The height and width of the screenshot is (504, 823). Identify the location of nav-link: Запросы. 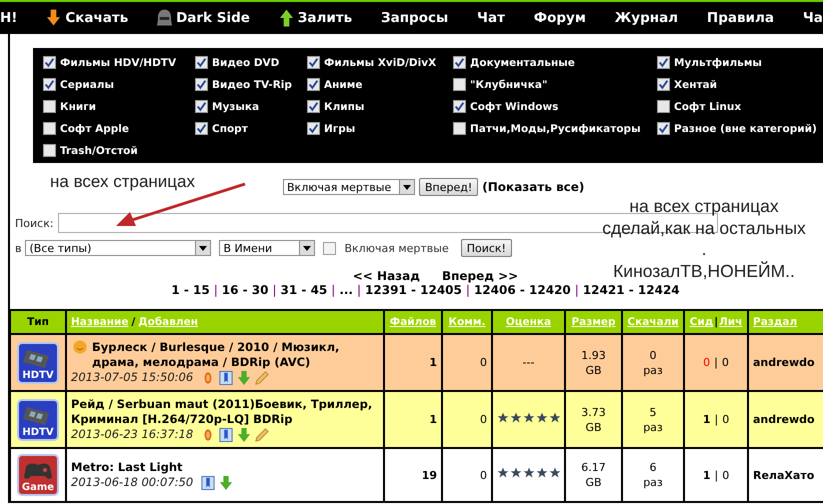
(414, 18).